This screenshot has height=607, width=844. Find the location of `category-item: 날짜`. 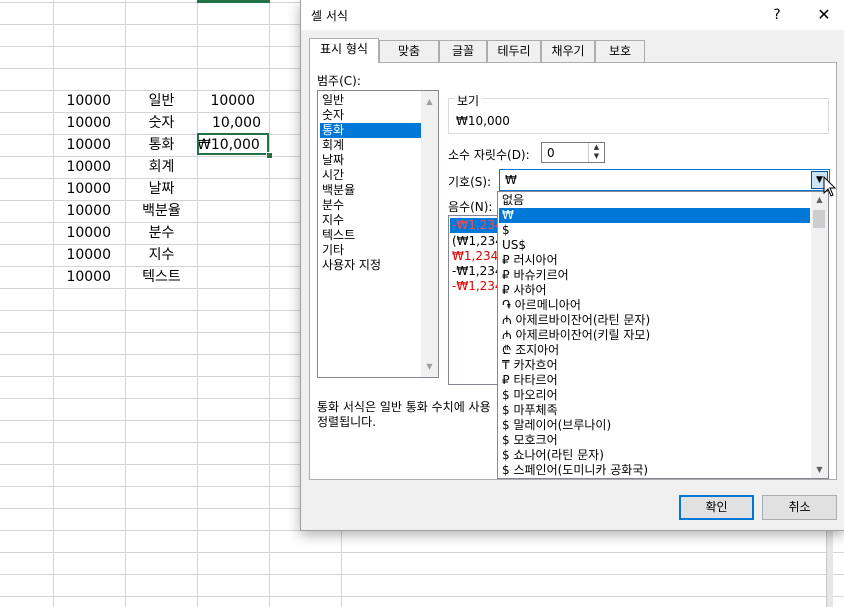

category-item: 날짜 is located at coordinates (371, 160).